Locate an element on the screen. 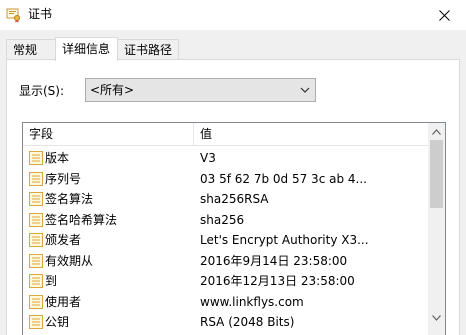 The image size is (466, 335). show-dropdown-value: <所有> is located at coordinates (112, 90).